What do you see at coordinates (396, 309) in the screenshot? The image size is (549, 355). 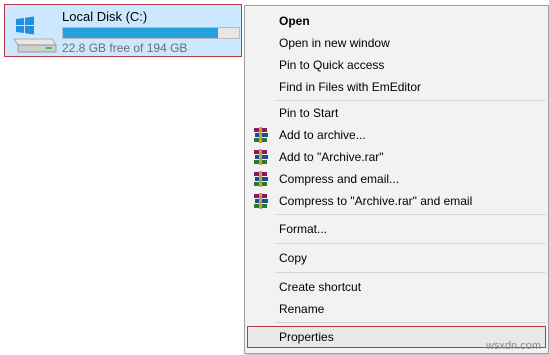 I see `menu-item-rename: Rename` at bounding box center [396, 309].